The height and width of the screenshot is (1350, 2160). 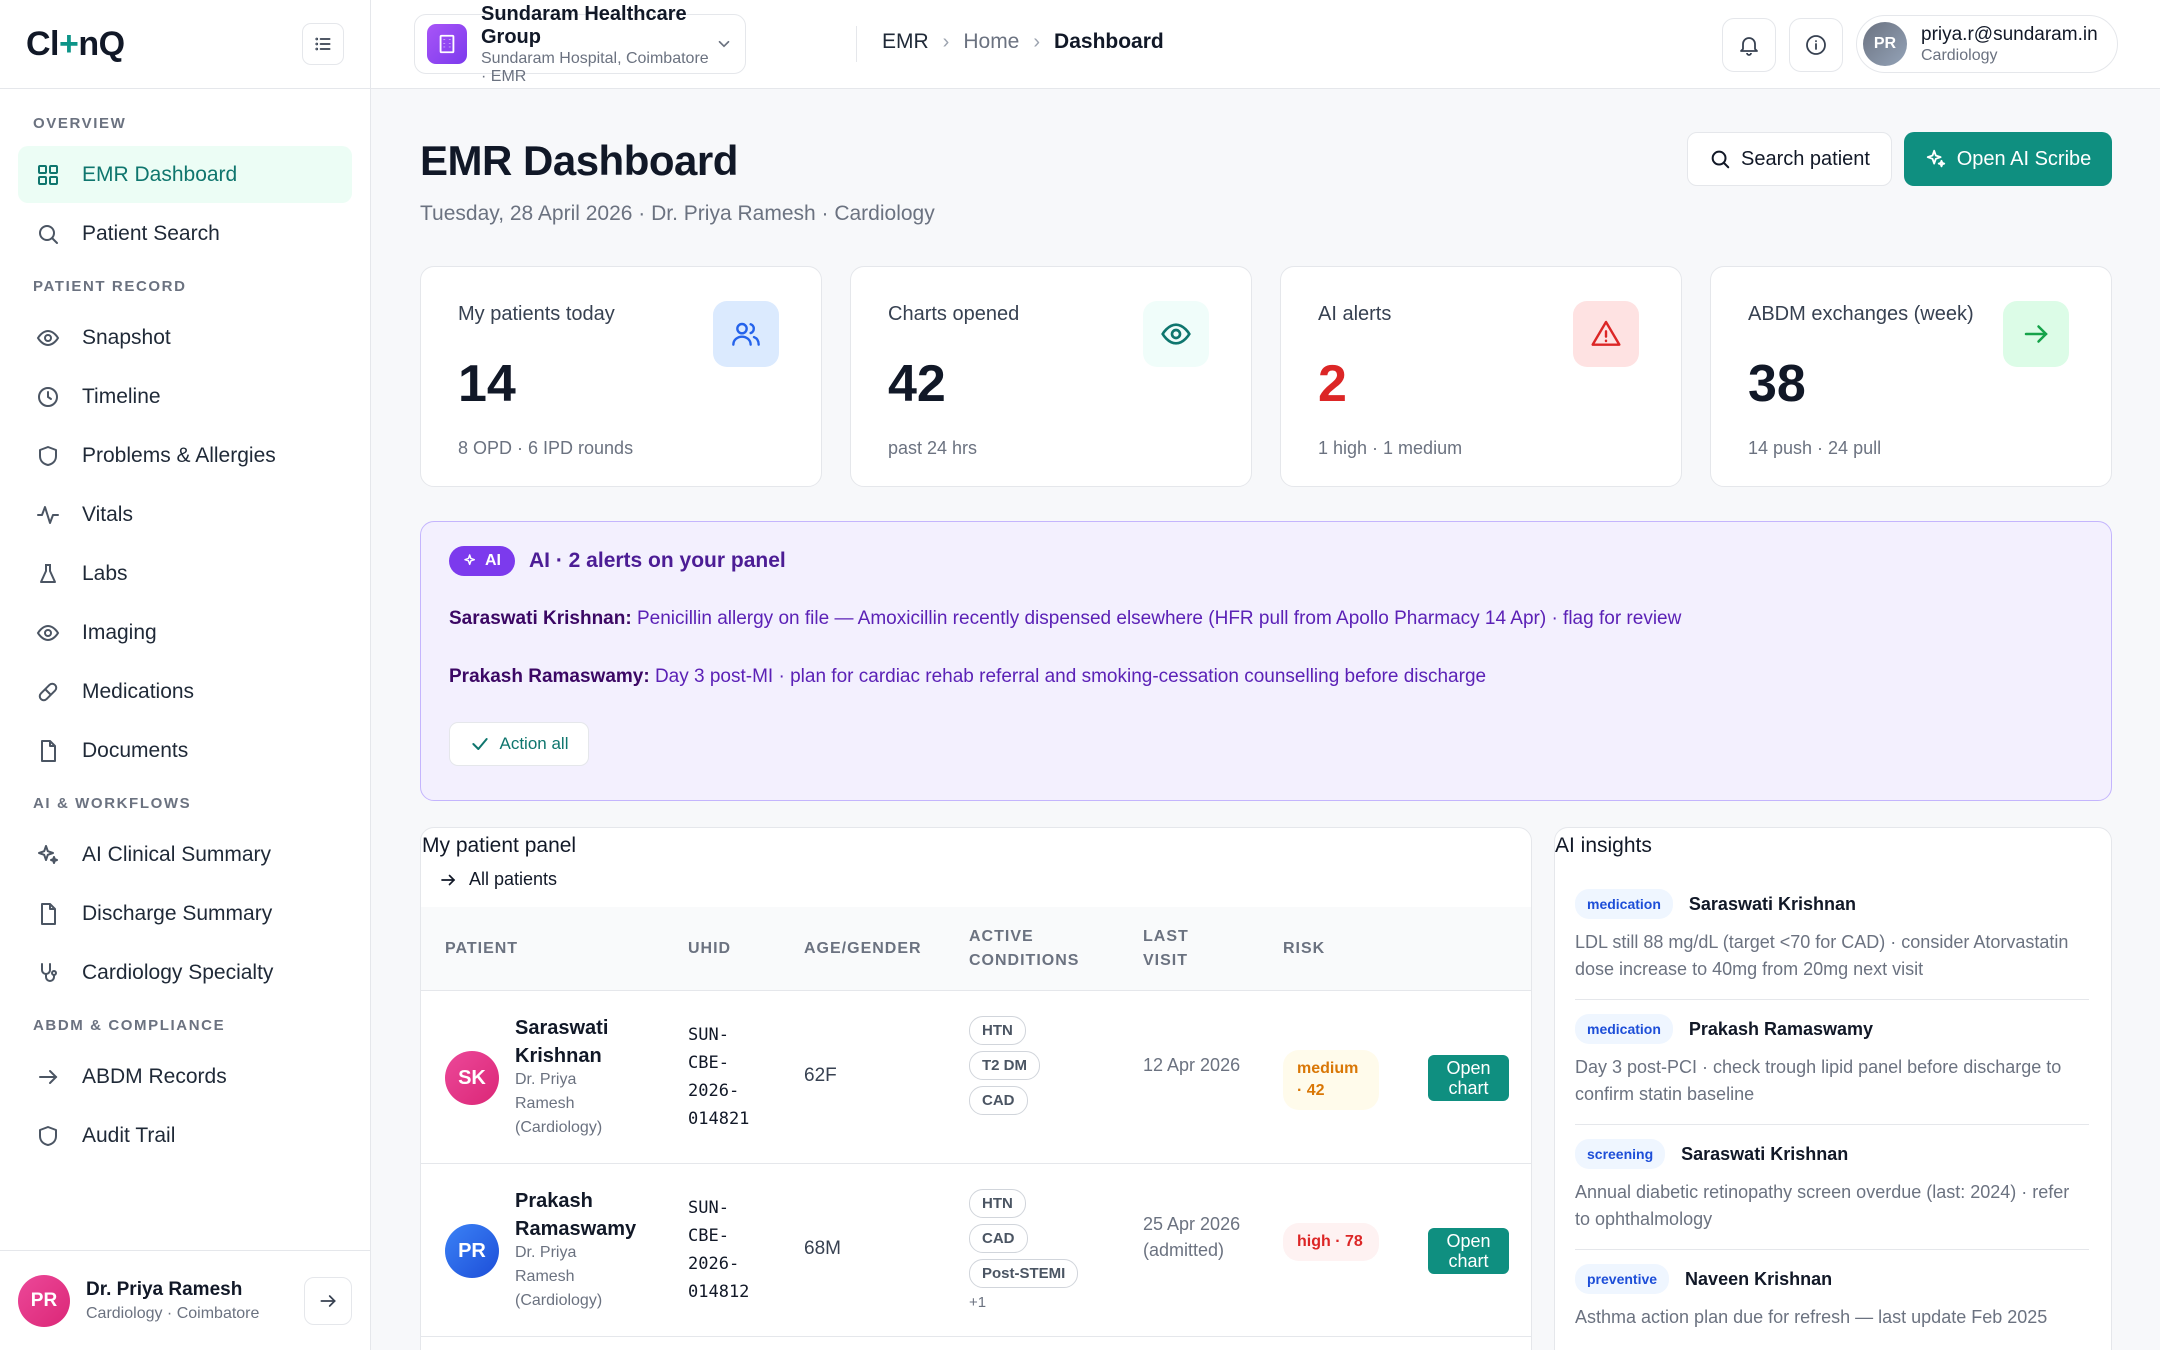 I want to click on info-icon, so click(x=1816, y=45).